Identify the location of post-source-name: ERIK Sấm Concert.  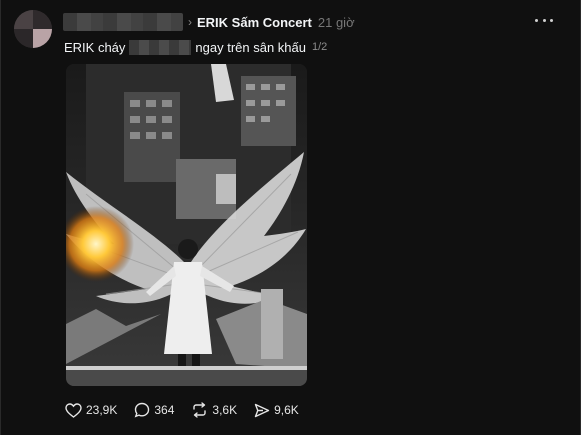
(254, 22).